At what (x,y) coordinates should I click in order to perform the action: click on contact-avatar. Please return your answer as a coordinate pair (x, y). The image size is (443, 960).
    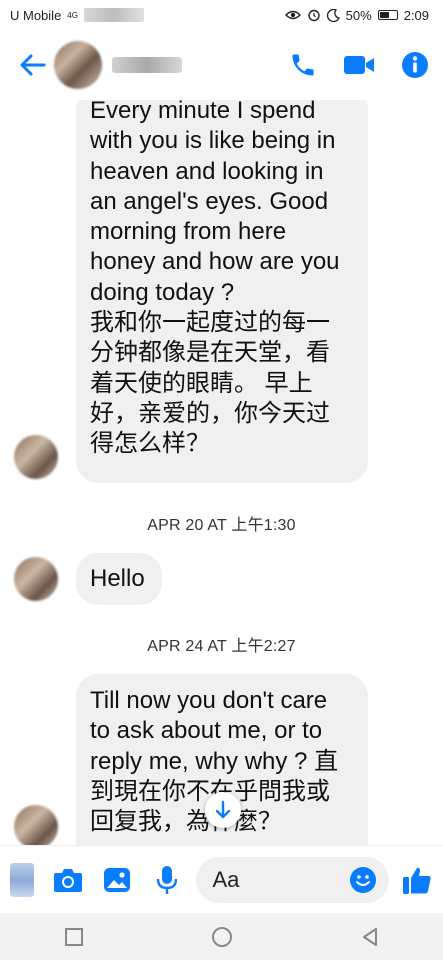
    Looking at the image, I should click on (78, 65).